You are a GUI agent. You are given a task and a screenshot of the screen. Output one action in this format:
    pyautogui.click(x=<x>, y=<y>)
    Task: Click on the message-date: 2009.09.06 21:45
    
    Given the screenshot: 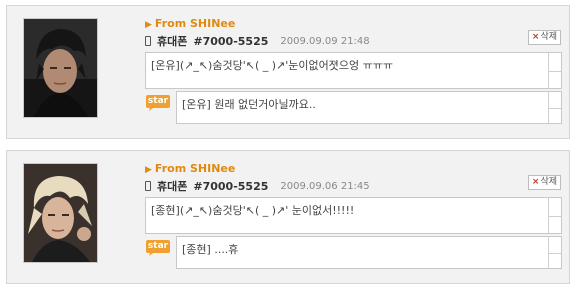 What is the action you would take?
    pyautogui.click(x=325, y=186)
    